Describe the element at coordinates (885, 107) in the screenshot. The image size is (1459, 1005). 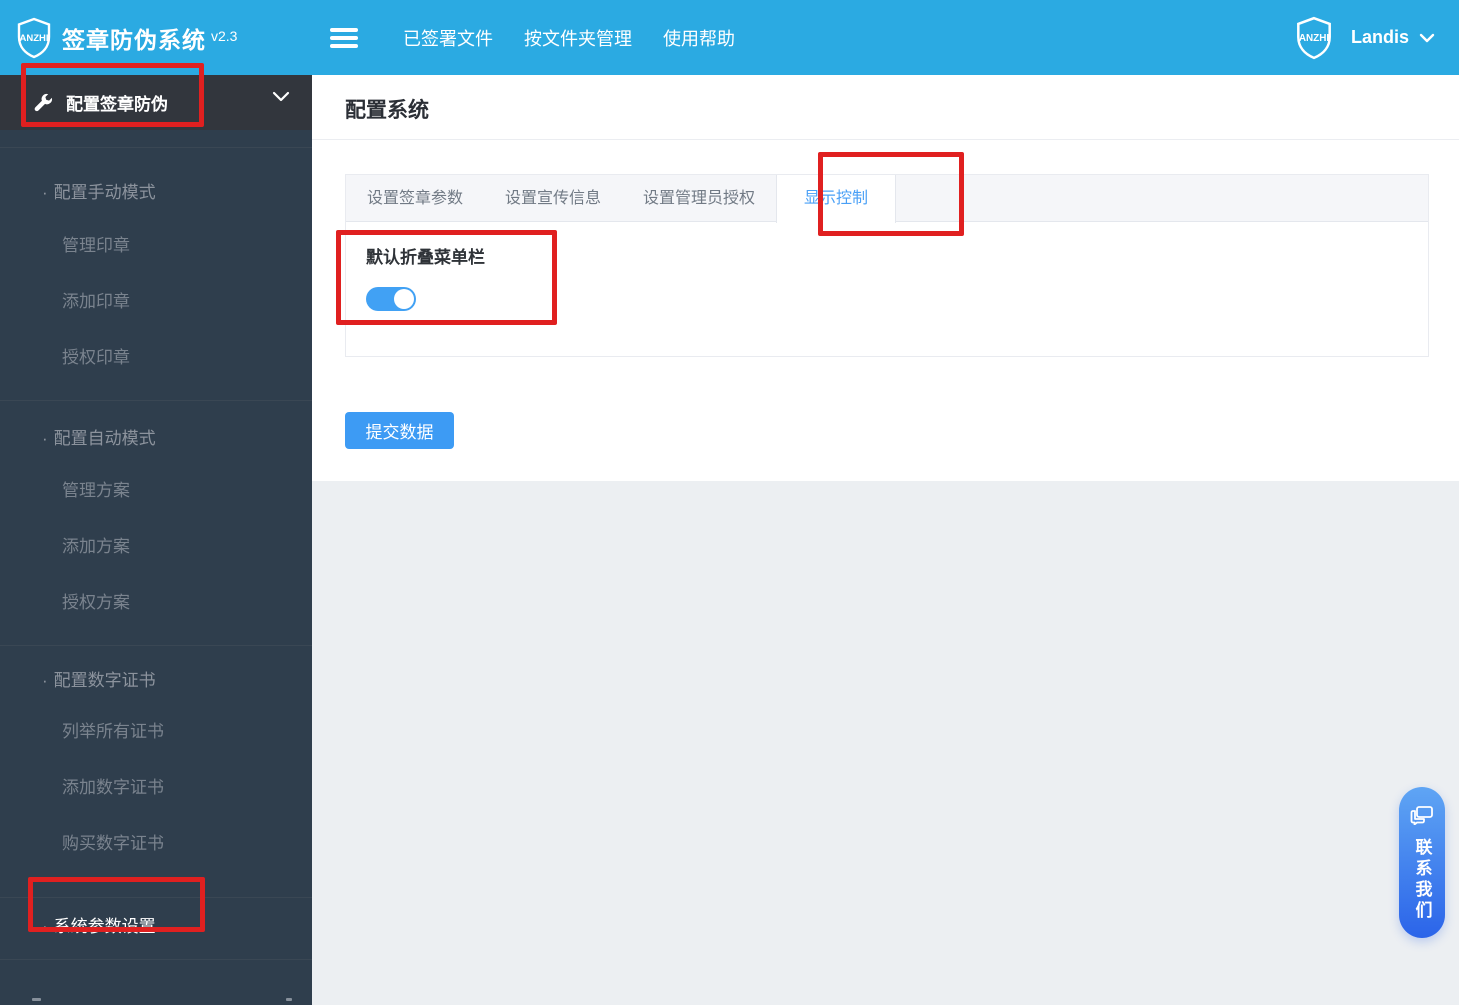
I see `page-header: 配置系统` at that location.